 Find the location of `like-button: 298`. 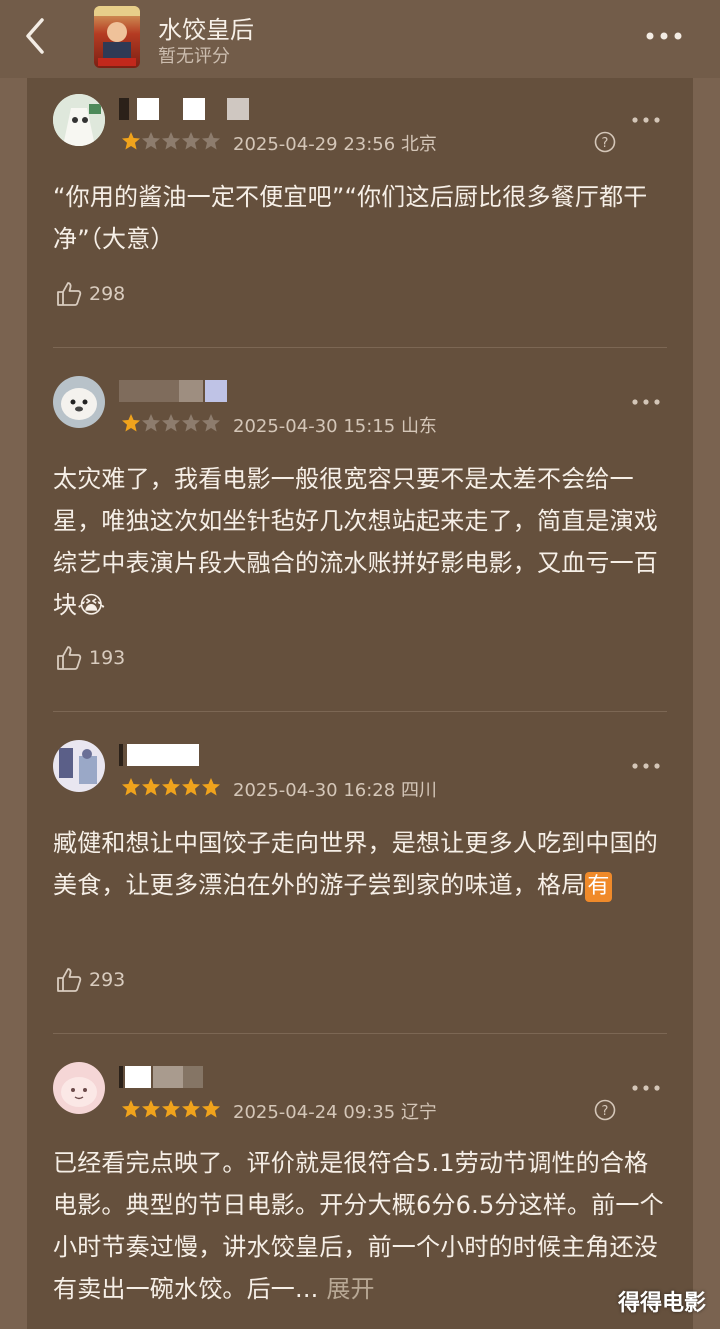

like-button: 298 is located at coordinates (90, 294).